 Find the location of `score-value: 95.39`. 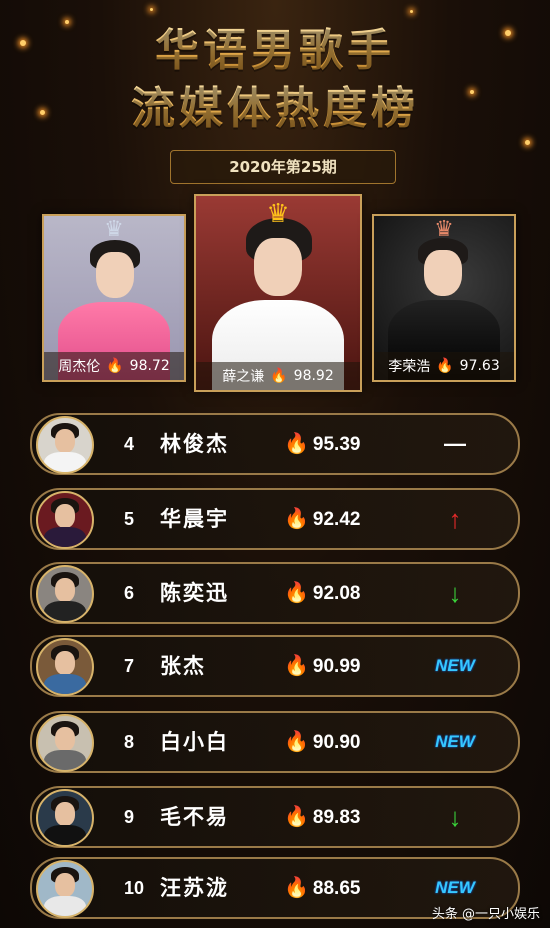

score-value: 95.39 is located at coordinates (336, 444).